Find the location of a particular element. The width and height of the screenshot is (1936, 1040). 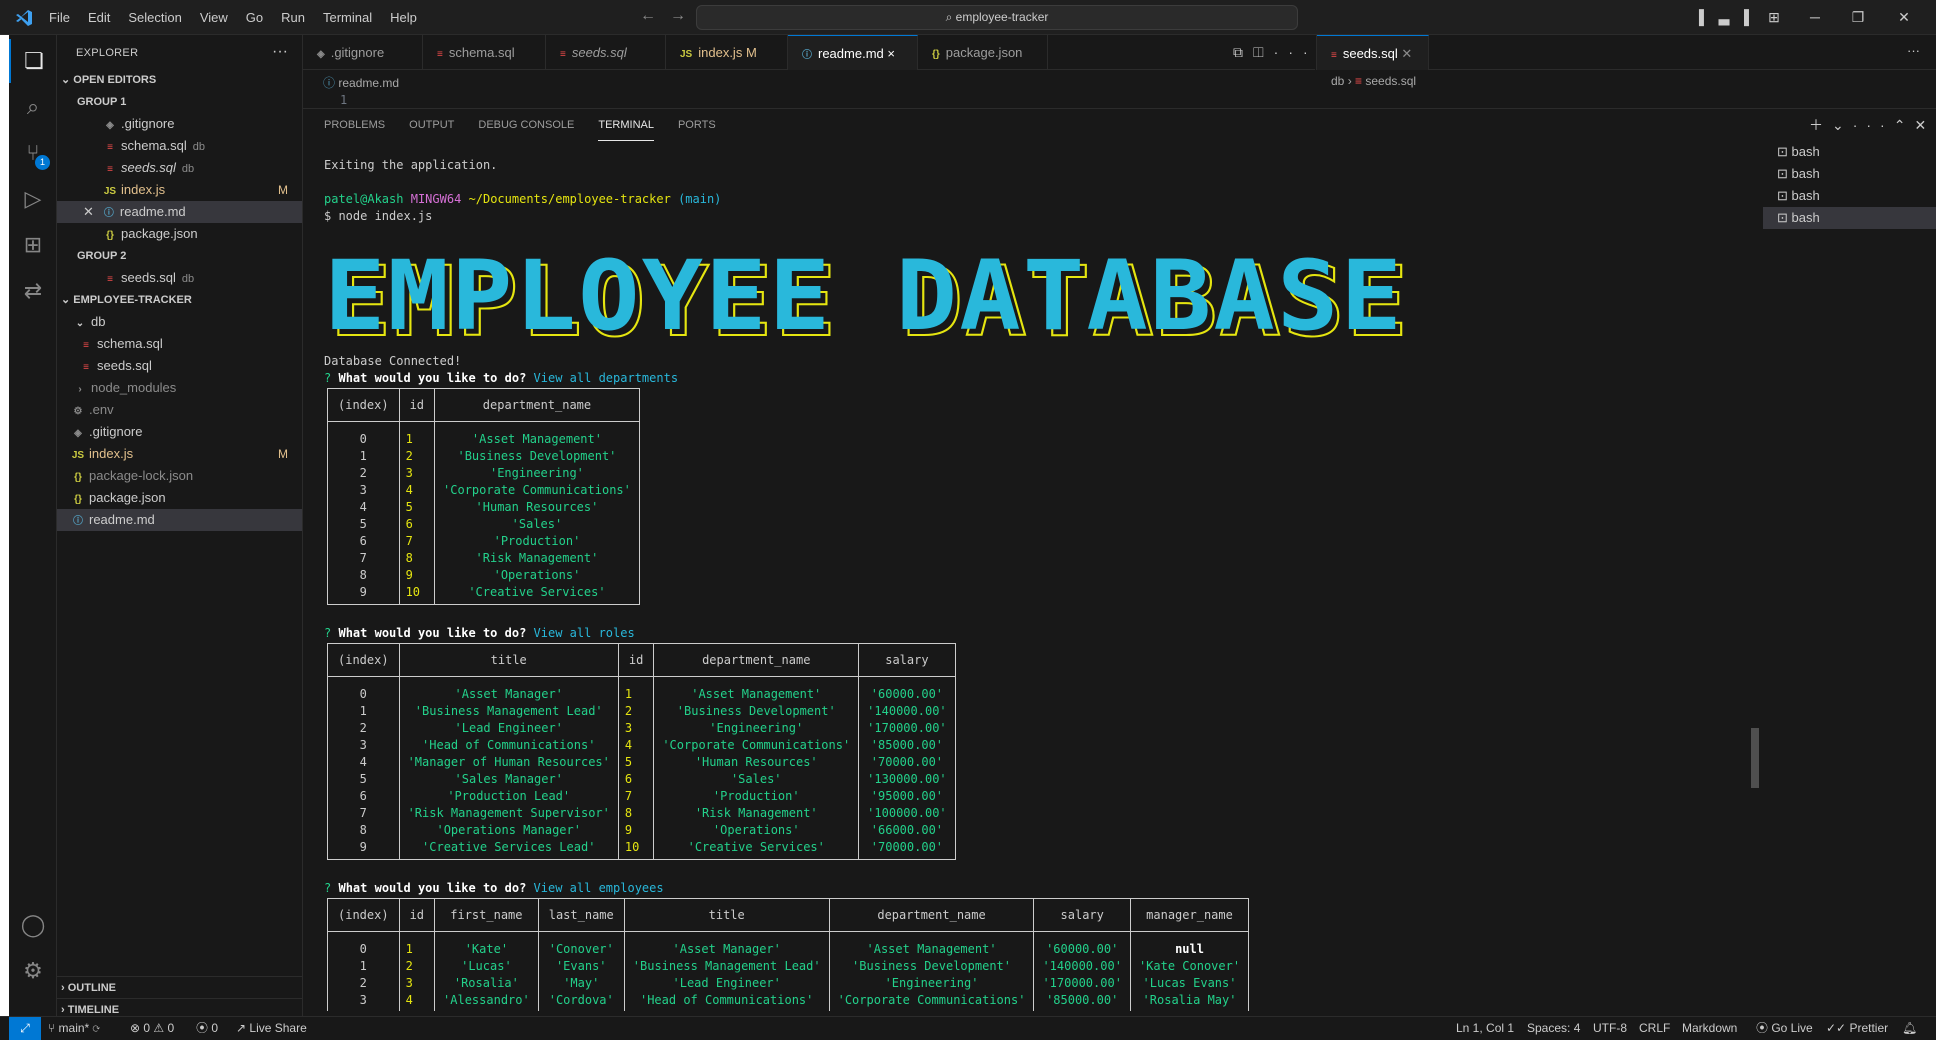

nav-arrows: ←→ is located at coordinates (670, 16).